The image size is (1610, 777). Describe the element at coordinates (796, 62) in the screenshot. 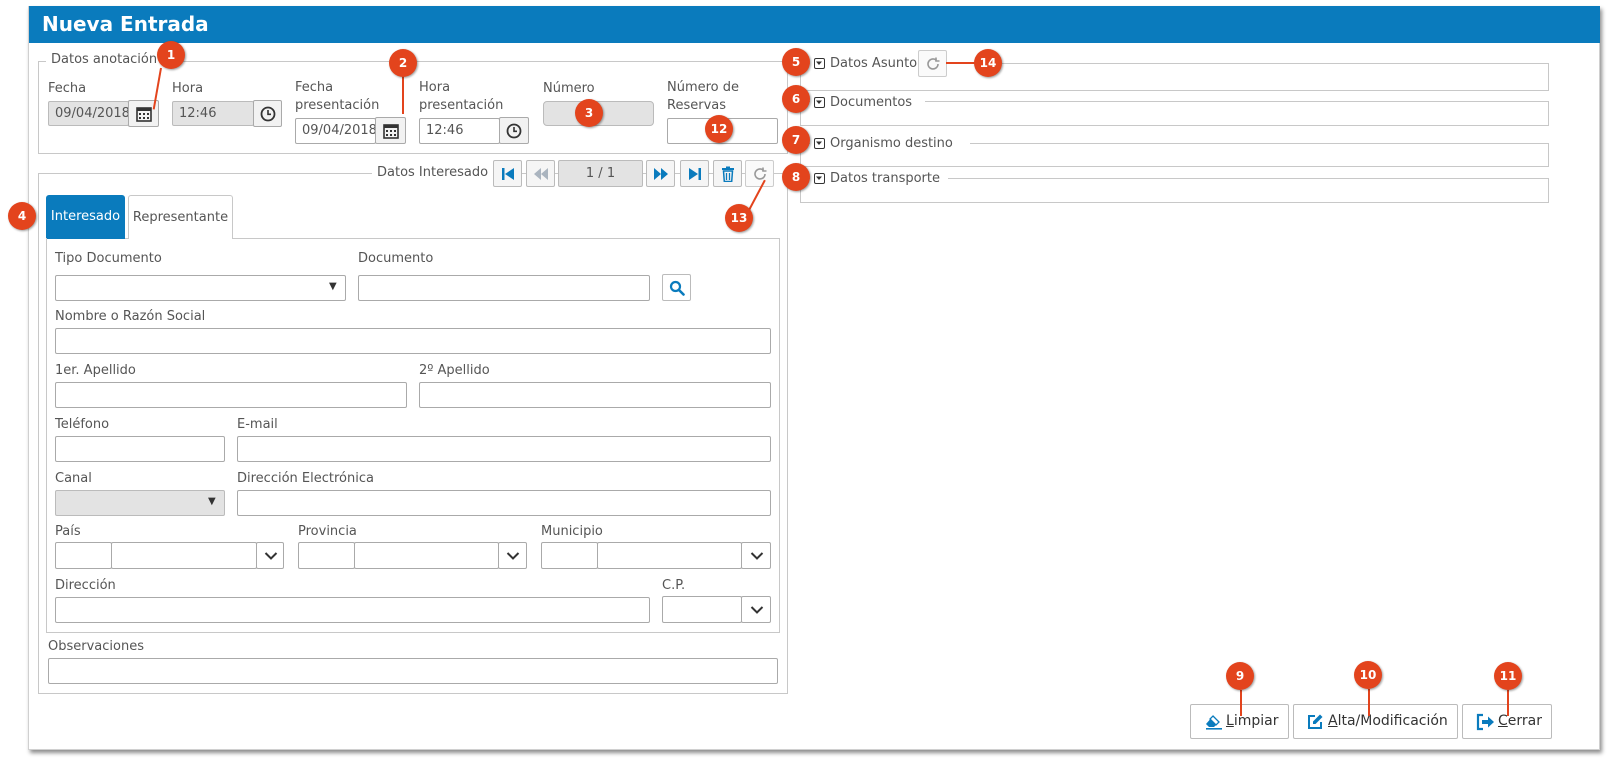

I see `callout-5: 5` at that location.